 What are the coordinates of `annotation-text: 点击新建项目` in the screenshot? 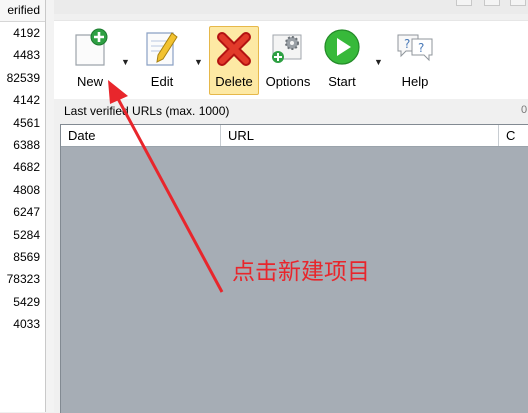 It's located at (301, 272).